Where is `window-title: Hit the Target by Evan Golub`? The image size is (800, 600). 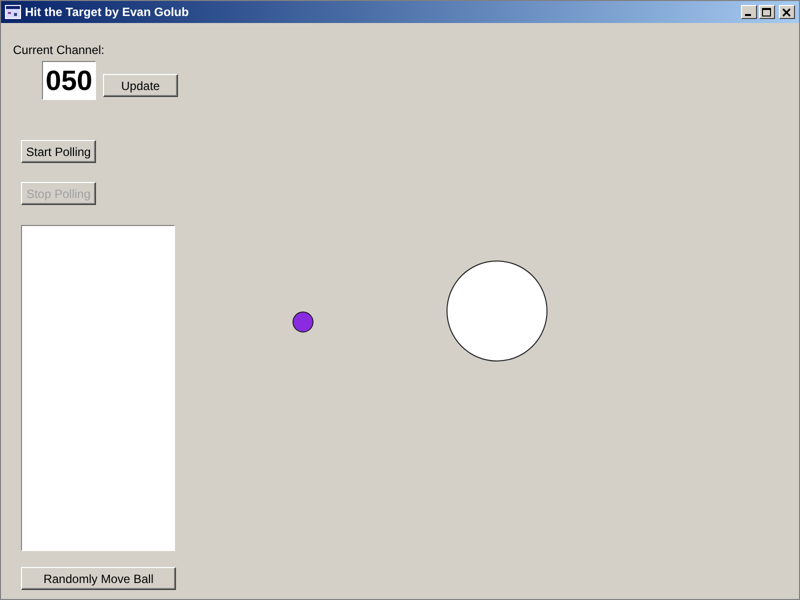 window-title: Hit the Target by Evan Golub is located at coordinates (107, 12).